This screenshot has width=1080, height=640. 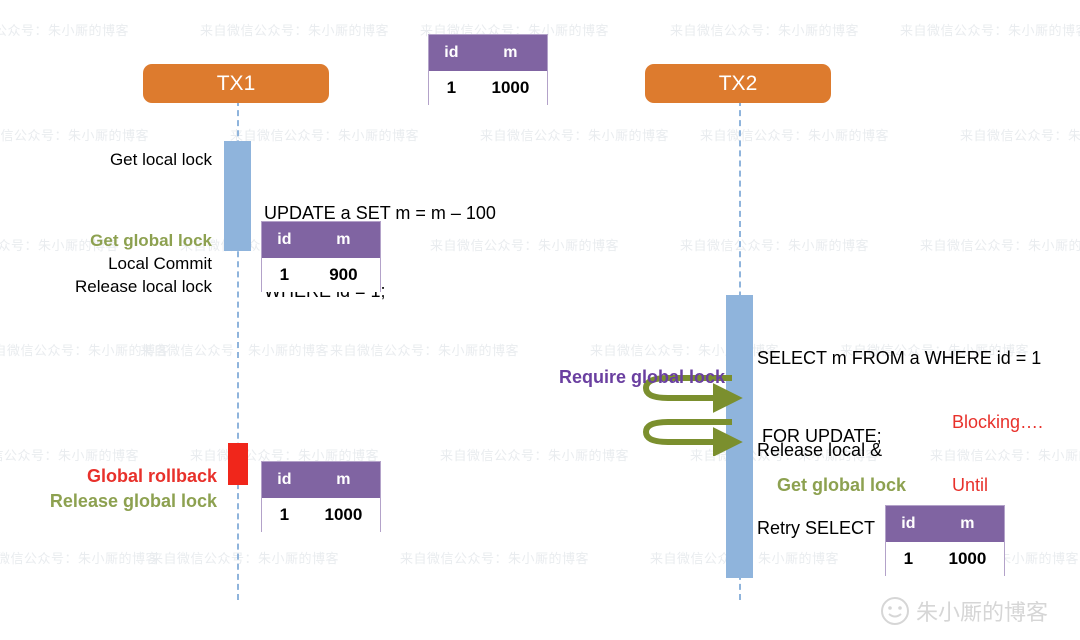 I want to click on tx2-header-pill: TX2, so click(x=738, y=83).